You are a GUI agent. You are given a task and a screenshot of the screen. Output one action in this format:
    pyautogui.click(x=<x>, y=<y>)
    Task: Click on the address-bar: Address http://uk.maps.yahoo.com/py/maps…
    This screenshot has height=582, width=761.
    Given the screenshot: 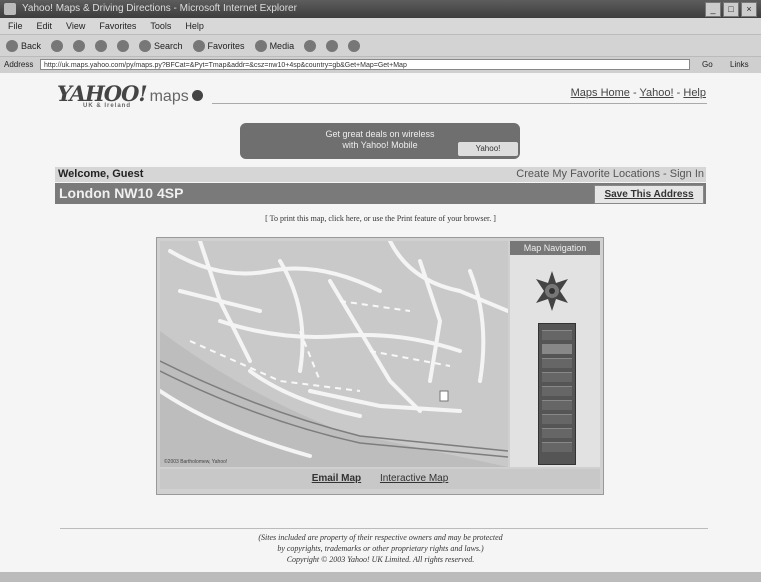 What is the action you would take?
    pyautogui.click(x=380, y=65)
    